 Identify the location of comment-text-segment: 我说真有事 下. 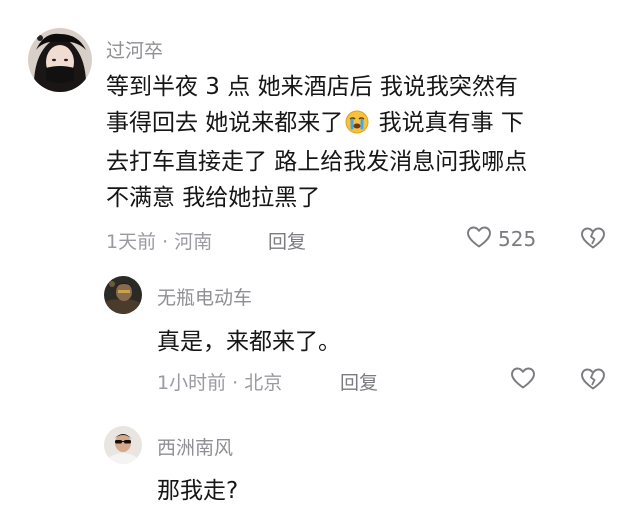
(447, 122).